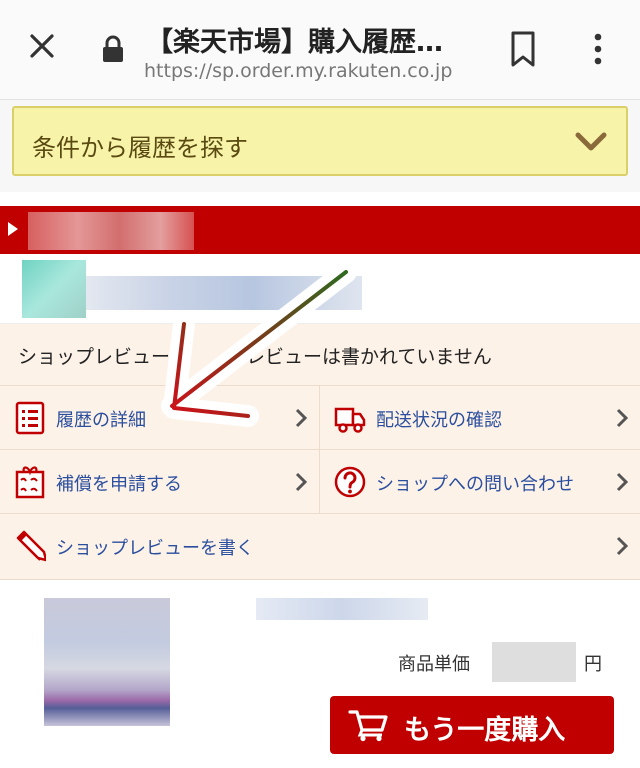  What do you see at coordinates (434, 664) in the screenshot?
I see `unit-price-label: 商品単価` at bounding box center [434, 664].